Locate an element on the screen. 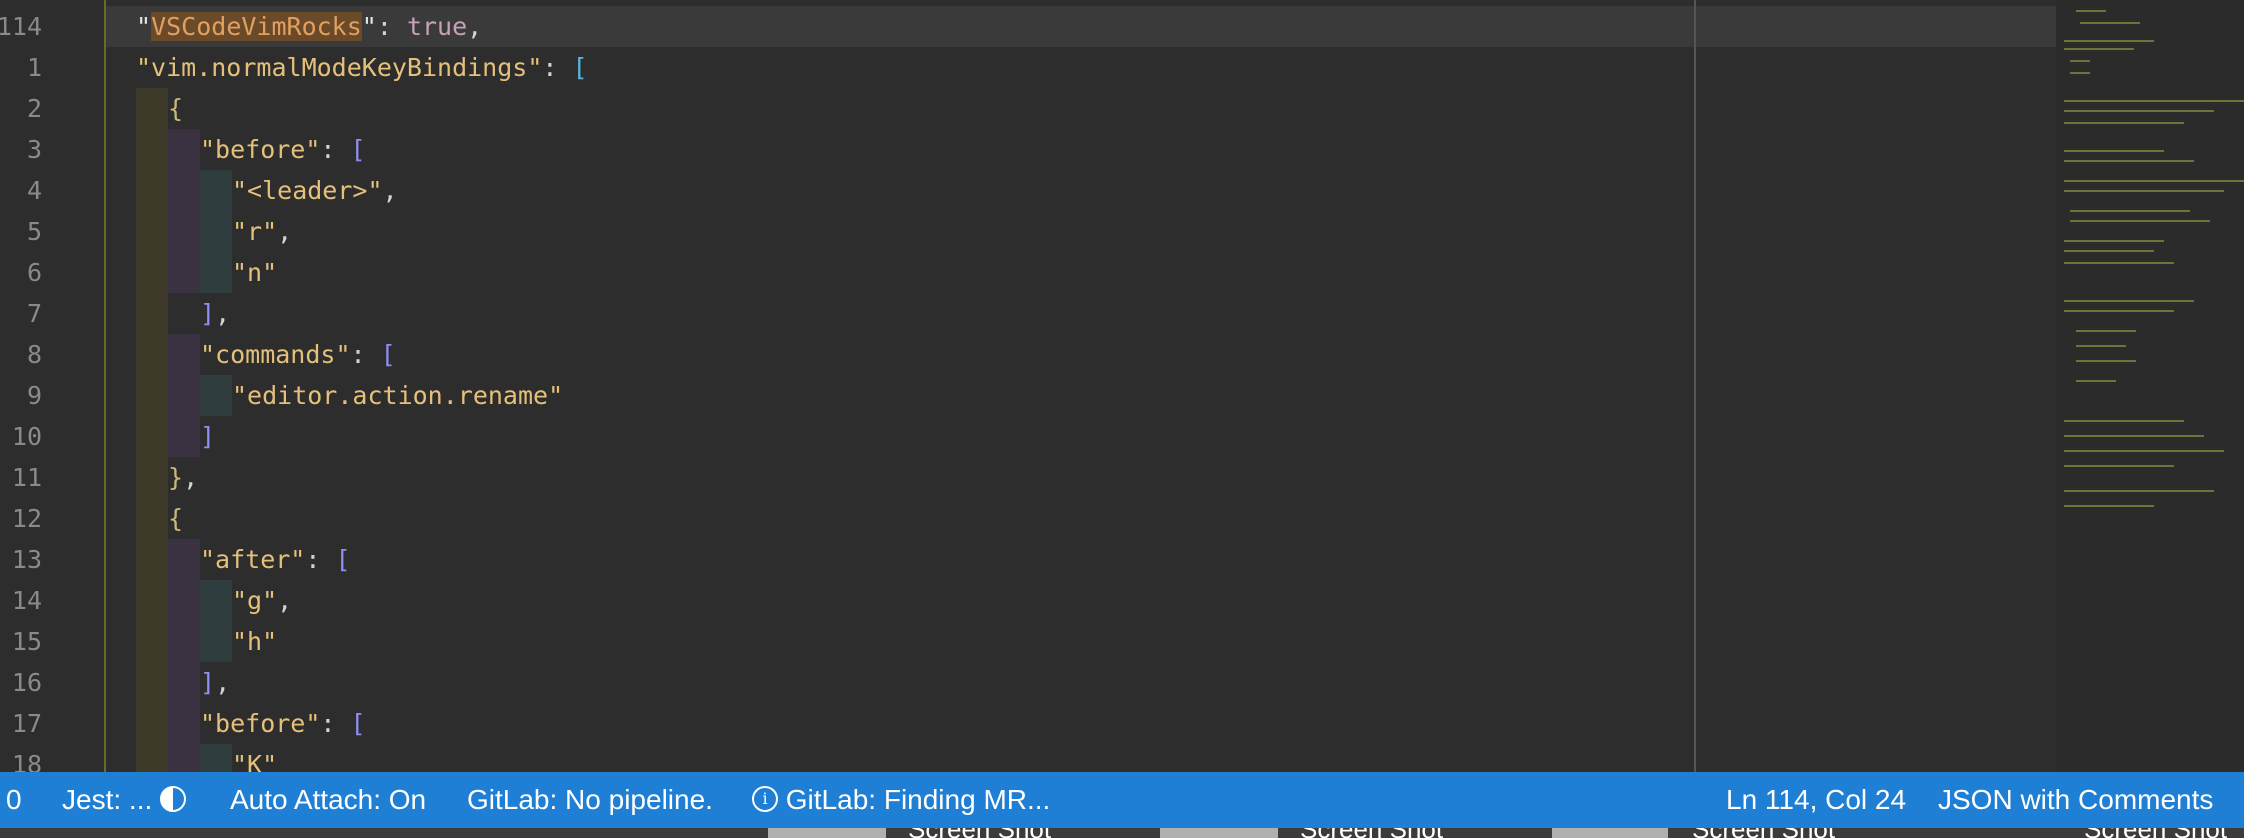 Image resolution: width=2244 pixels, height=838 pixels. token-string: "r" is located at coordinates (255, 231).